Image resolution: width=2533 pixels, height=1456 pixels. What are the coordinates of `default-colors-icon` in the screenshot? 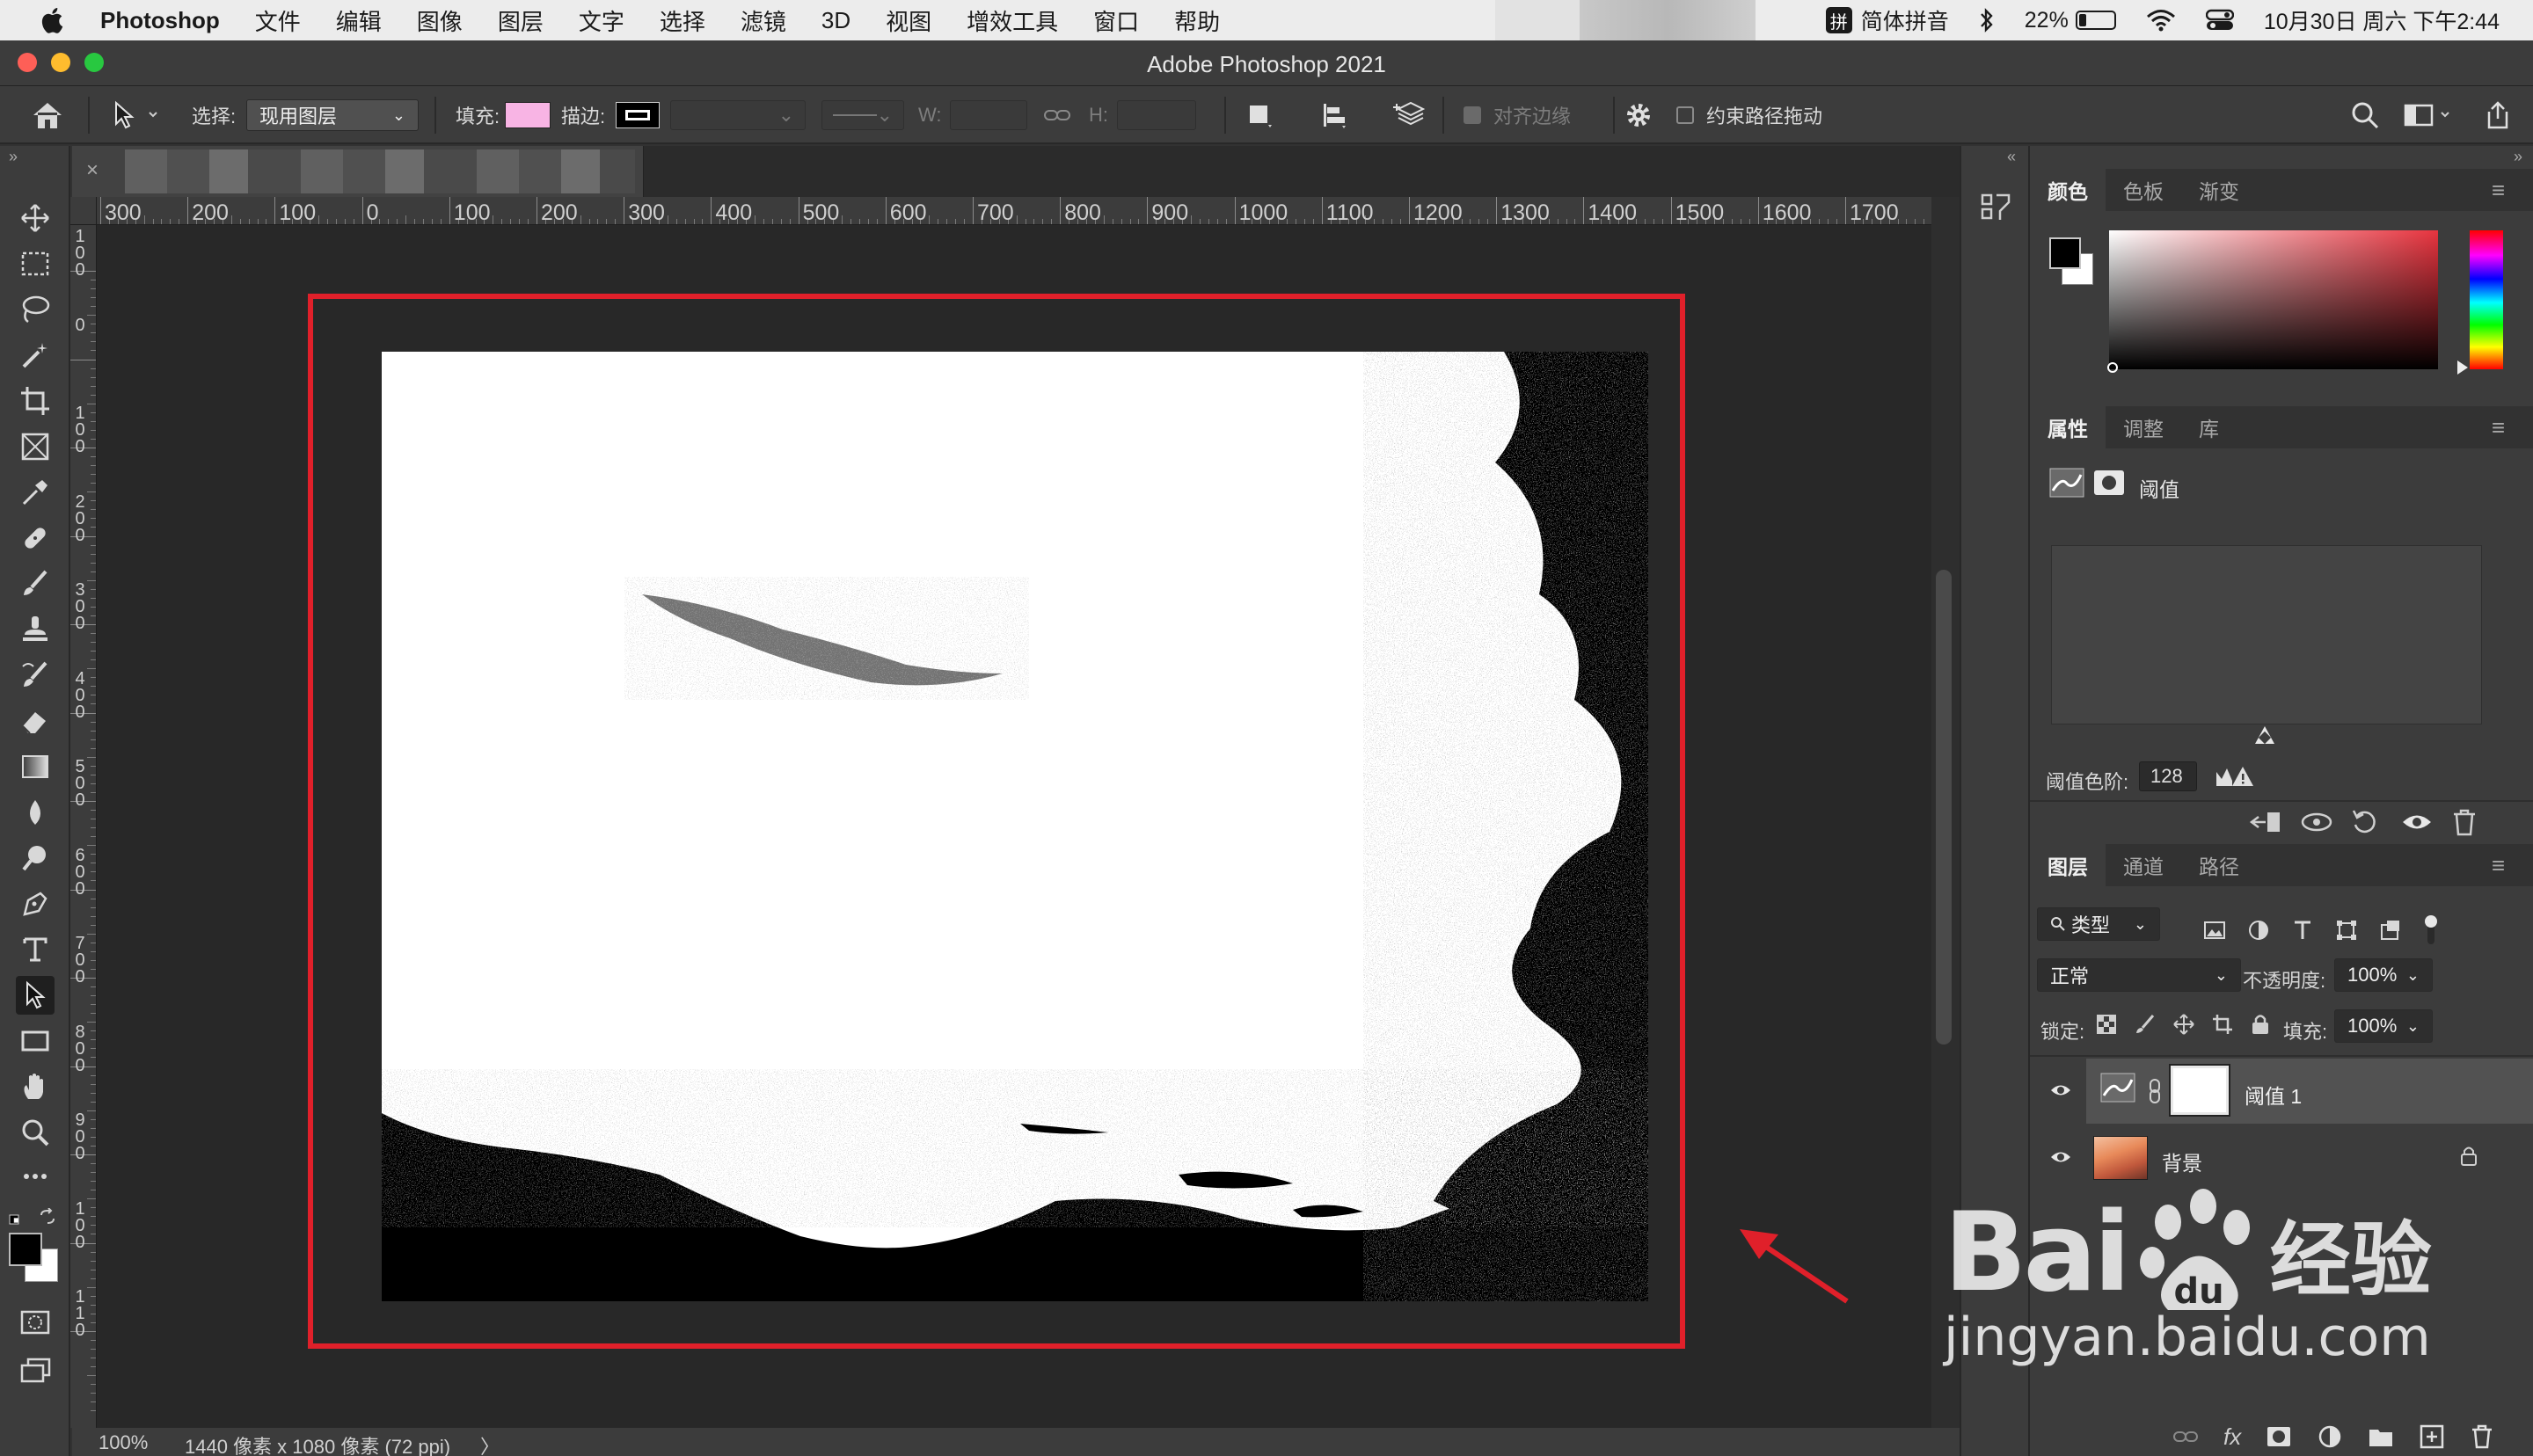 It's located at (17, 1221).